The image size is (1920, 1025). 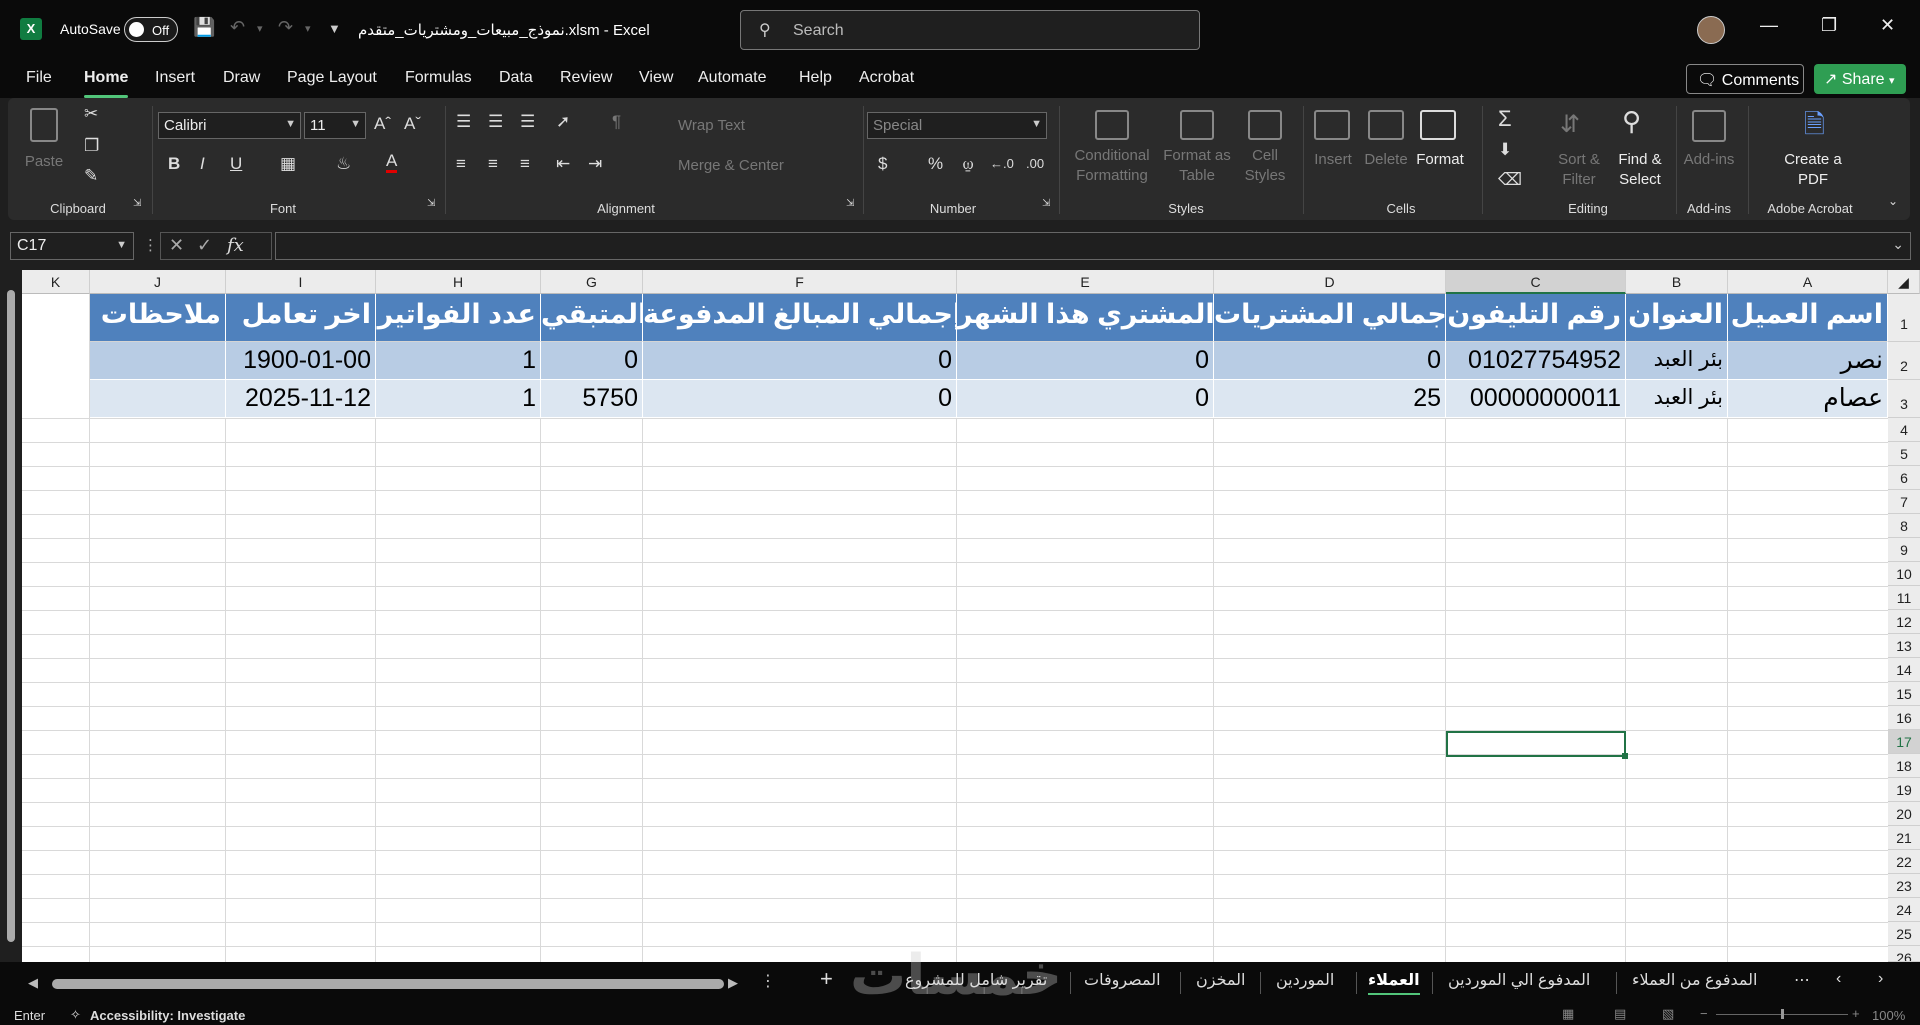 I want to click on currency-icon: $, so click(x=882, y=164).